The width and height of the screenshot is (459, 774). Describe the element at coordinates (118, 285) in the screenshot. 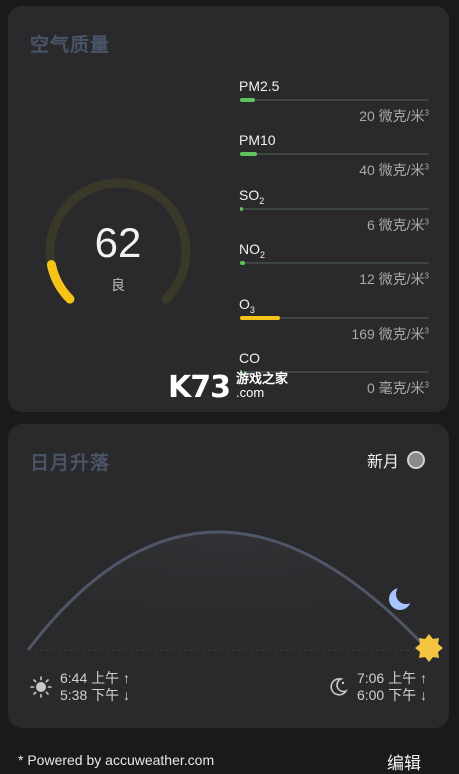

I see `aqi-grade: 良` at that location.